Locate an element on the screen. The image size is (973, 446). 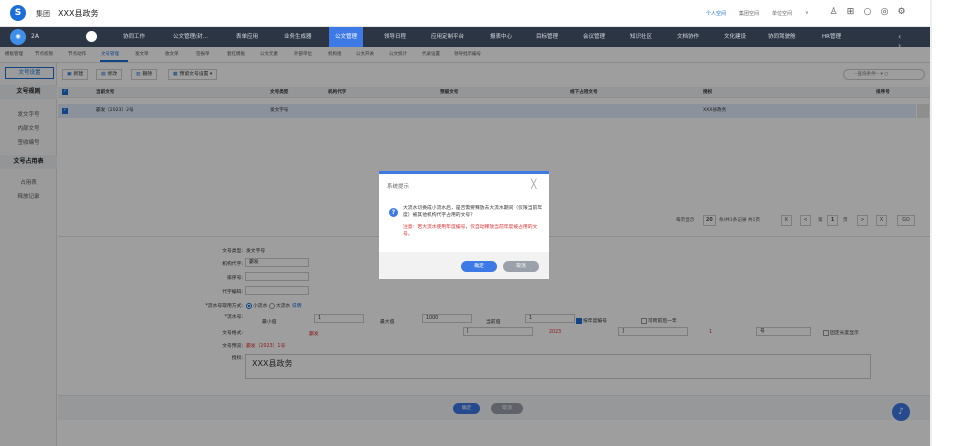
top-bar: S 集团 XXX县政务 个人空间 集团空间 单位空间 ∨ ♙ ⊞ ○ ◎ ⚙ is located at coordinates (465, 13).